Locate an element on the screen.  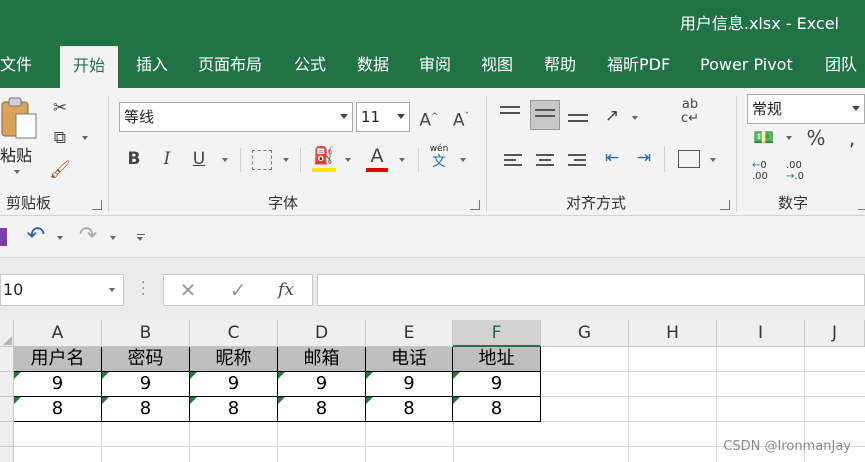
font-color-dropdown-icon is located at coordinates (402, 160).